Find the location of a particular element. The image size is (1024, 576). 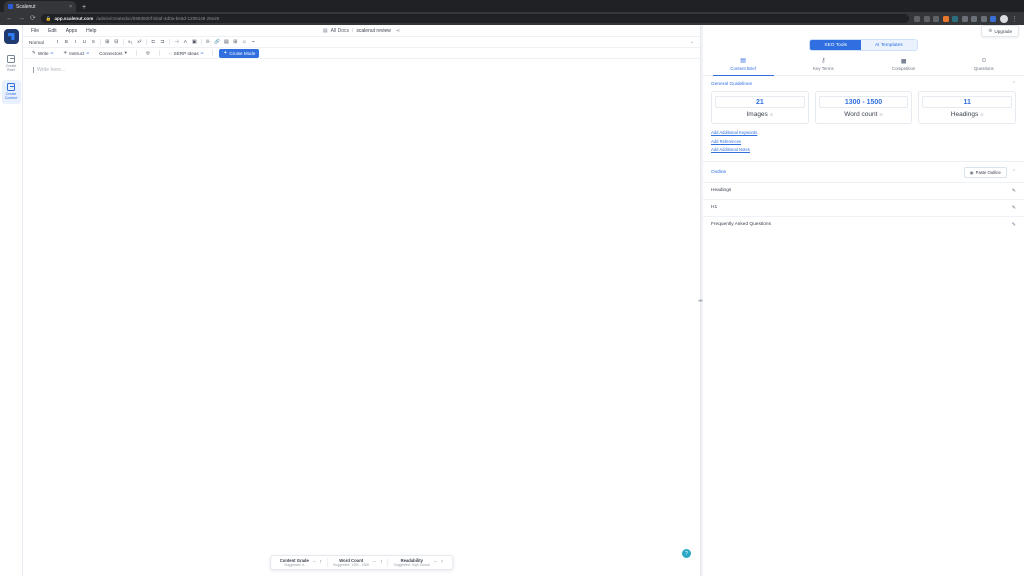

new-tab-icon: + is located at coordinates (84, 8).